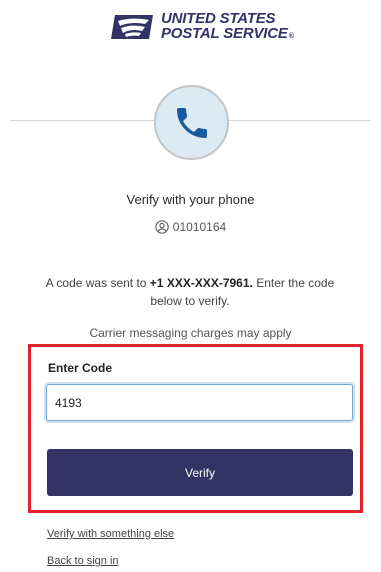 The image size is (381, 572). I want to click on verify-with-something-else-link: Verify with something else, so click(110, 534).